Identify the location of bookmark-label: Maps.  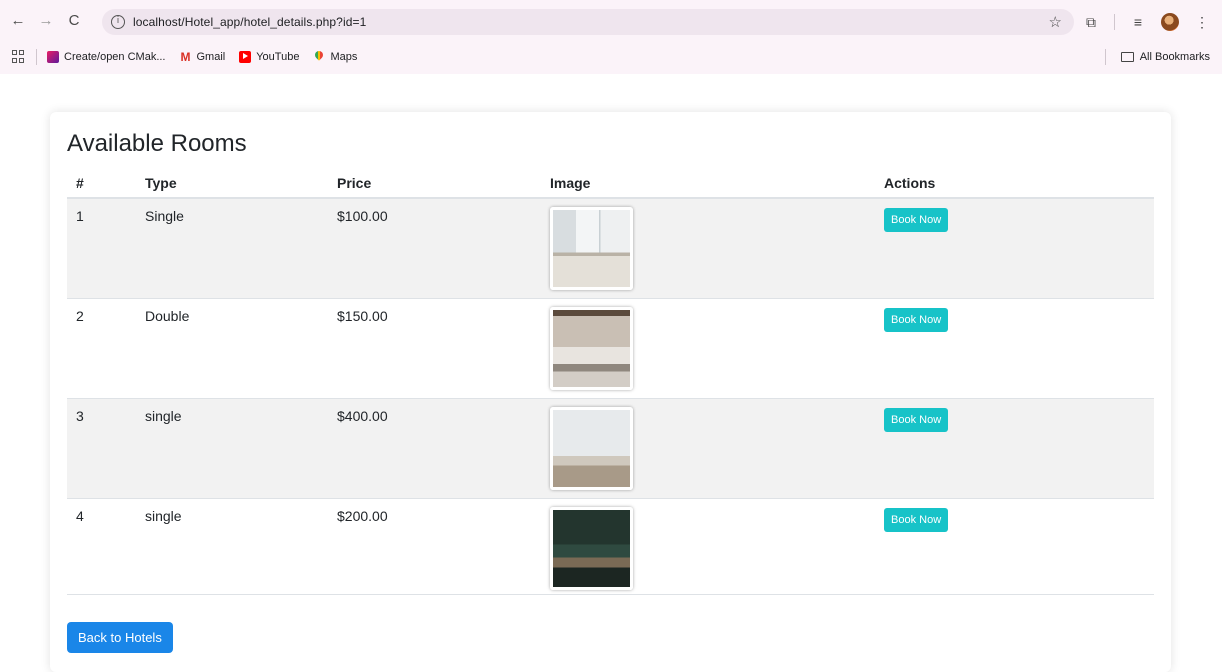
(344, 57).